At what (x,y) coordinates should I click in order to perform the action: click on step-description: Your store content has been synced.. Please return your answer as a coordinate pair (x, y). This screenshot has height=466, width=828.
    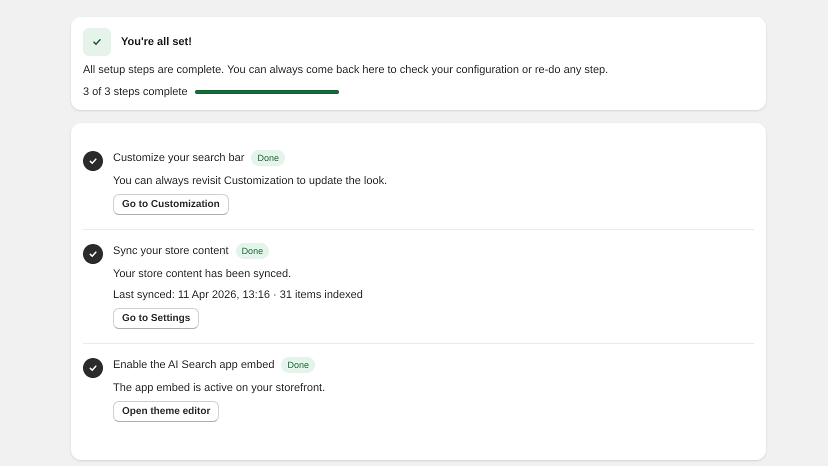
    Looking at the image, I should click on (202, 274).